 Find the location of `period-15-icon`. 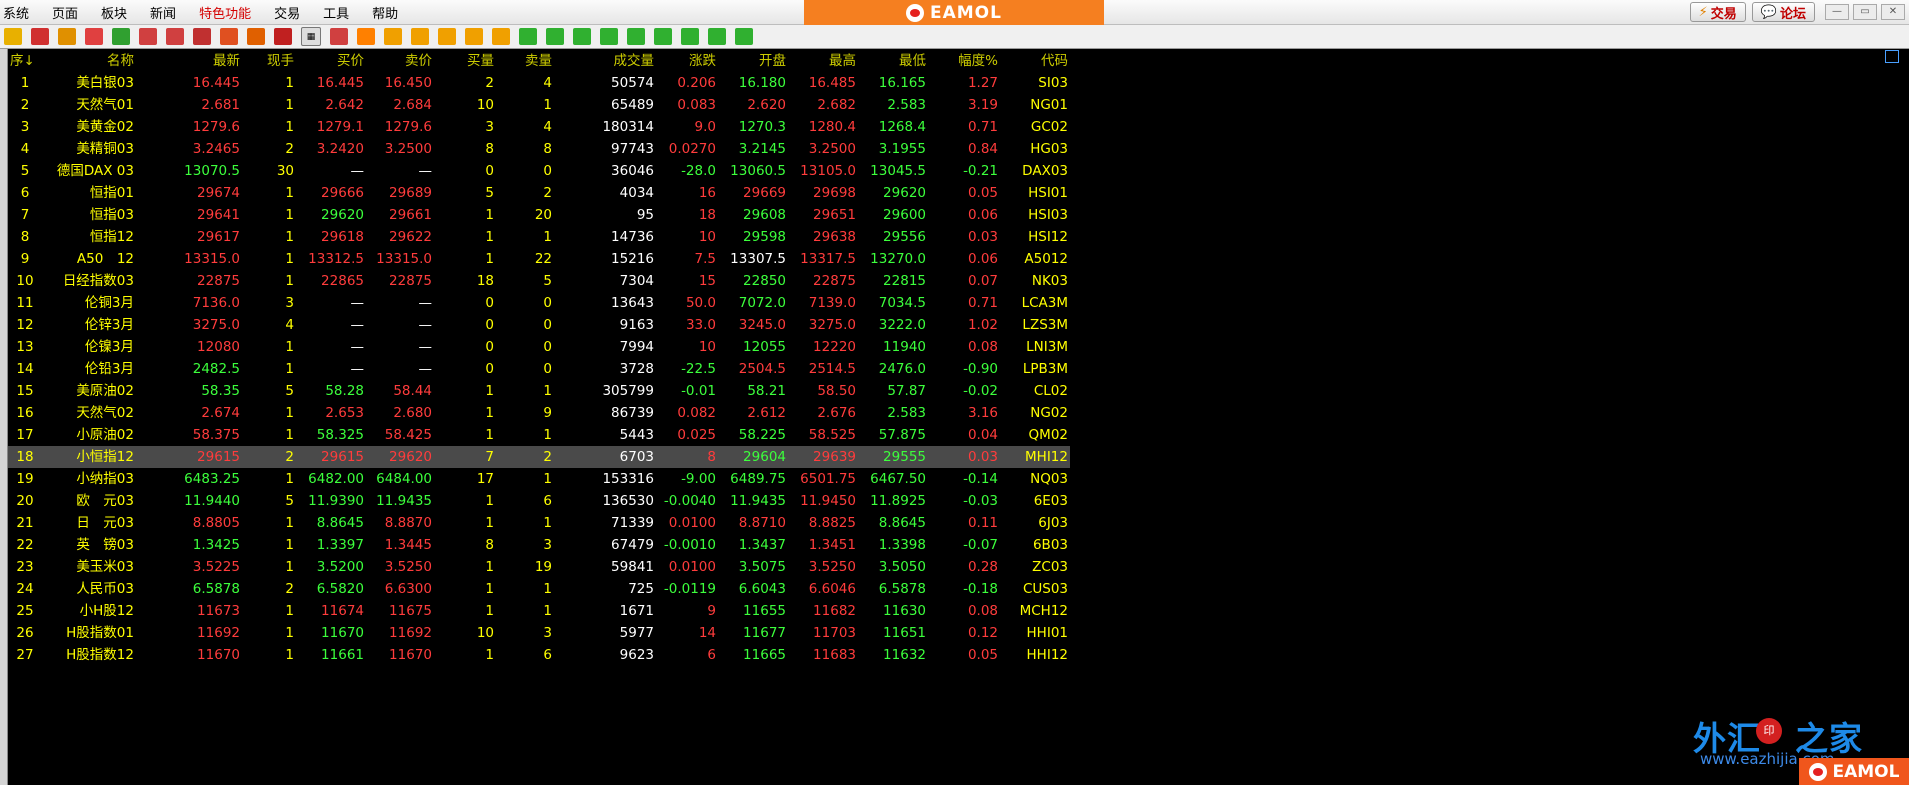

period-15-icon is located at coordinates (609, 36).